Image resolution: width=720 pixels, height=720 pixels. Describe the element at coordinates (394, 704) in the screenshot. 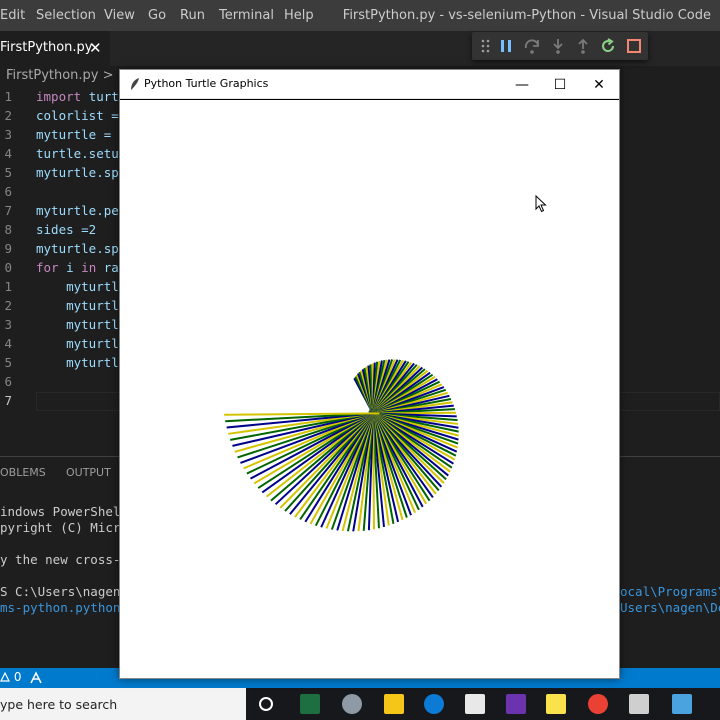

I see `file-explorer-icon` at that location.